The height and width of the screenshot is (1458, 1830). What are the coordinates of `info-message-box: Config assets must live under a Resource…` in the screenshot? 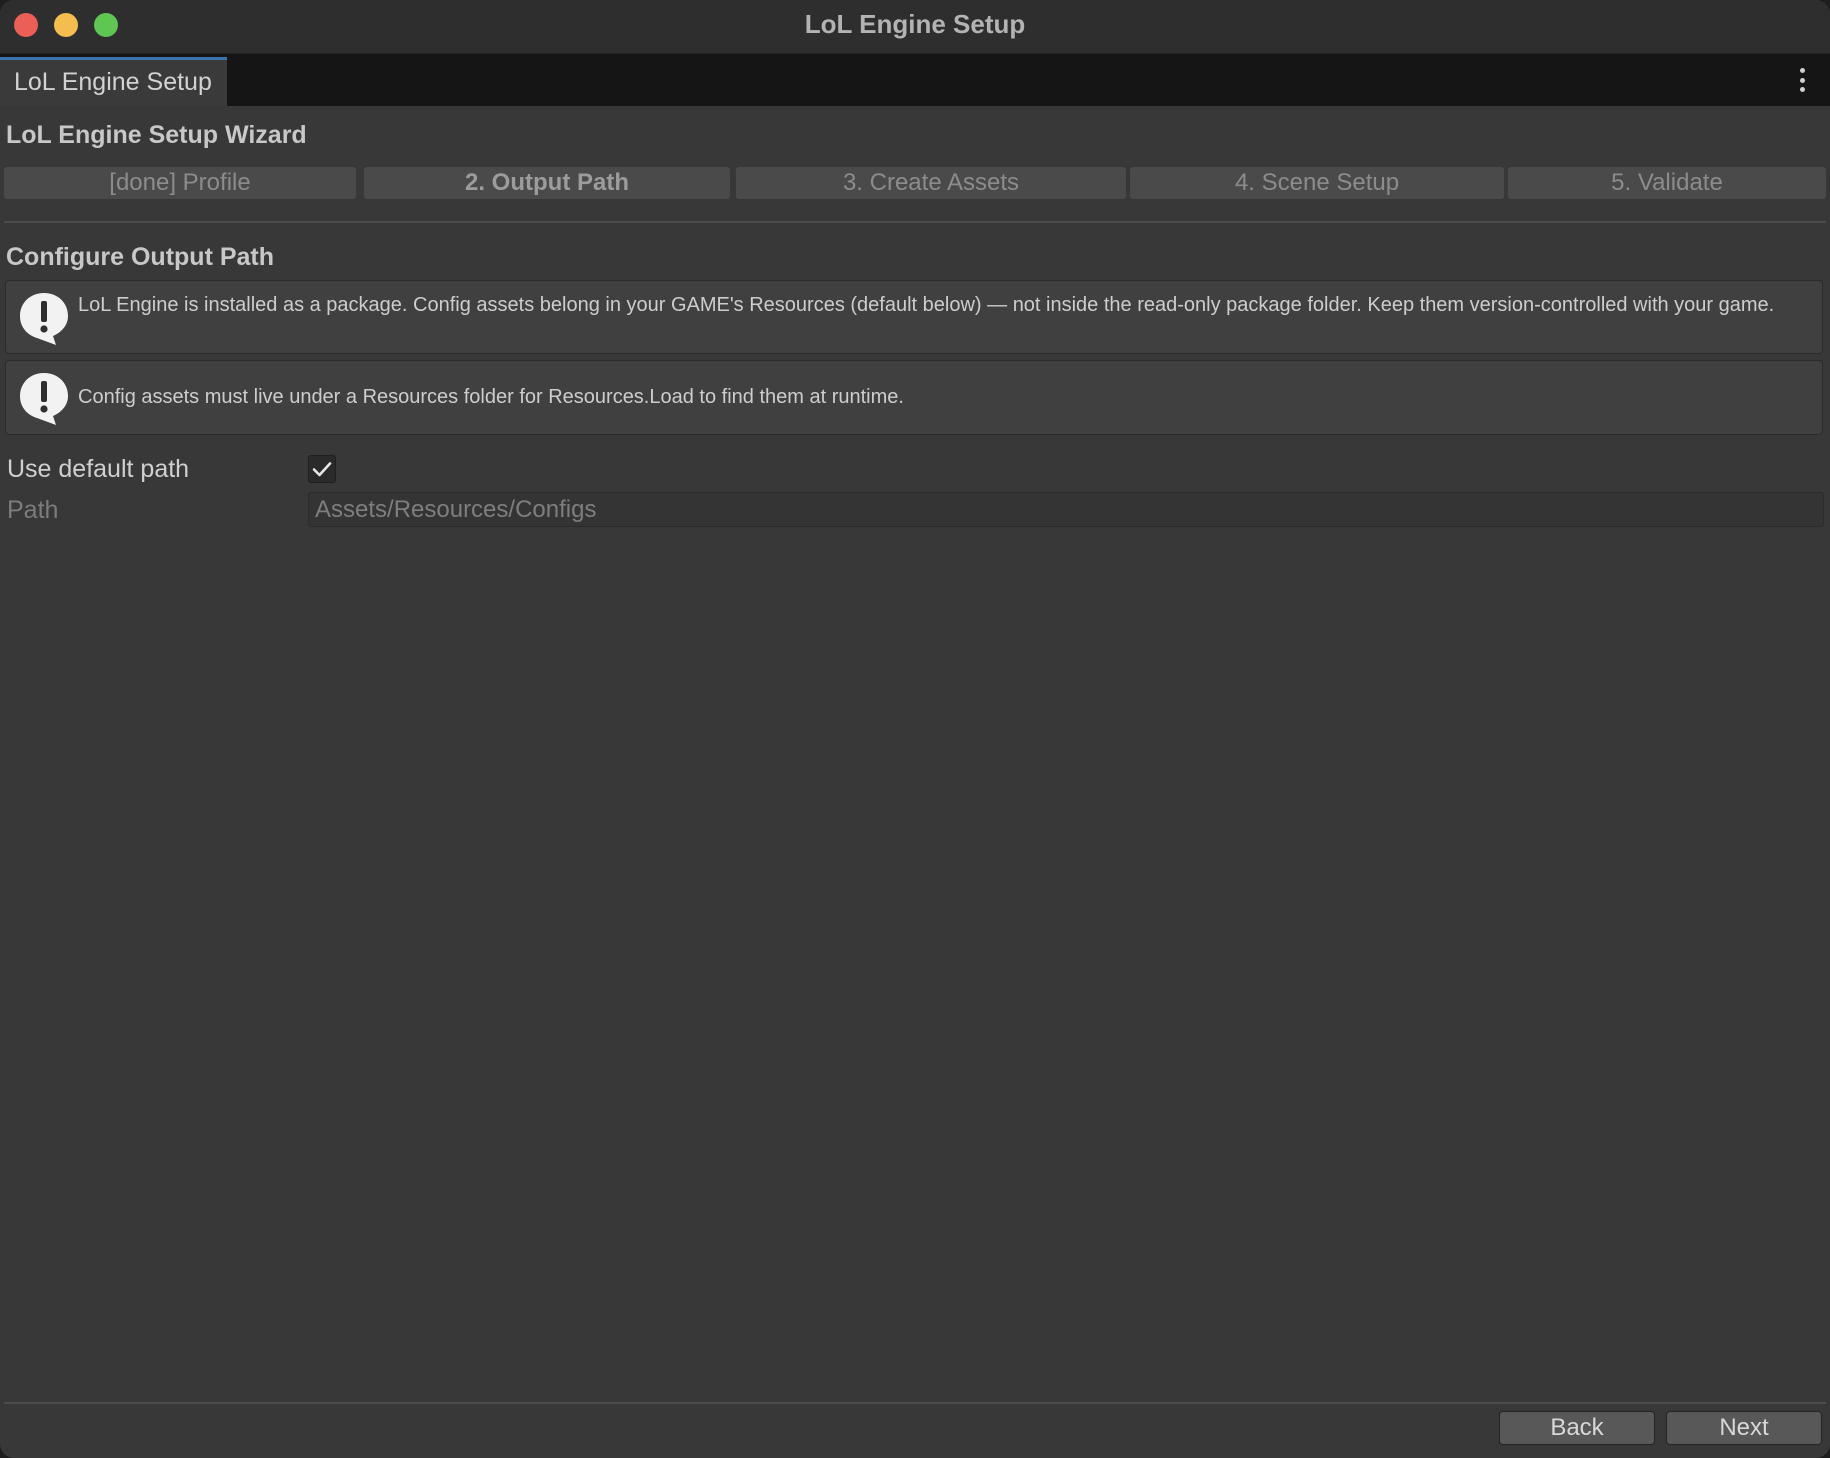 It's located at (914, 397).